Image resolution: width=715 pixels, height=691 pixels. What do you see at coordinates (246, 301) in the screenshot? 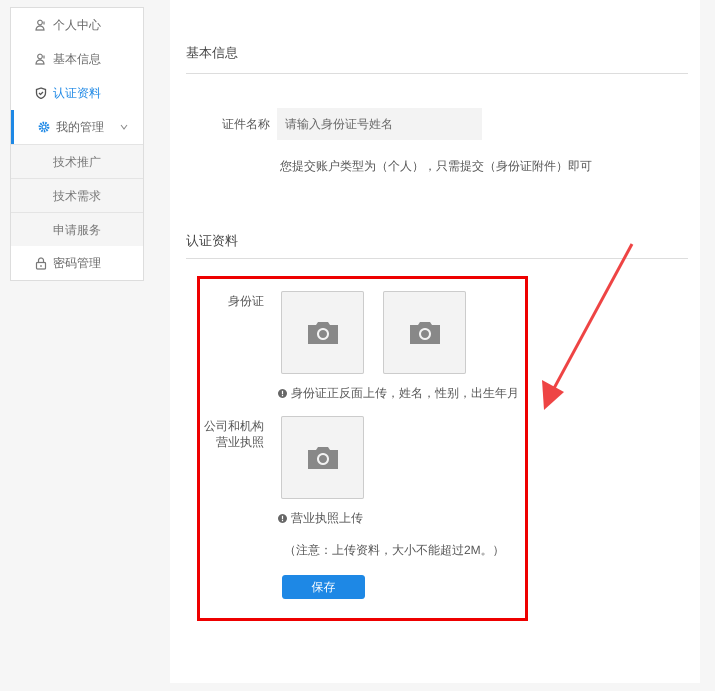
I see `upload-label: 身份证` at bounding box center [246, 301].